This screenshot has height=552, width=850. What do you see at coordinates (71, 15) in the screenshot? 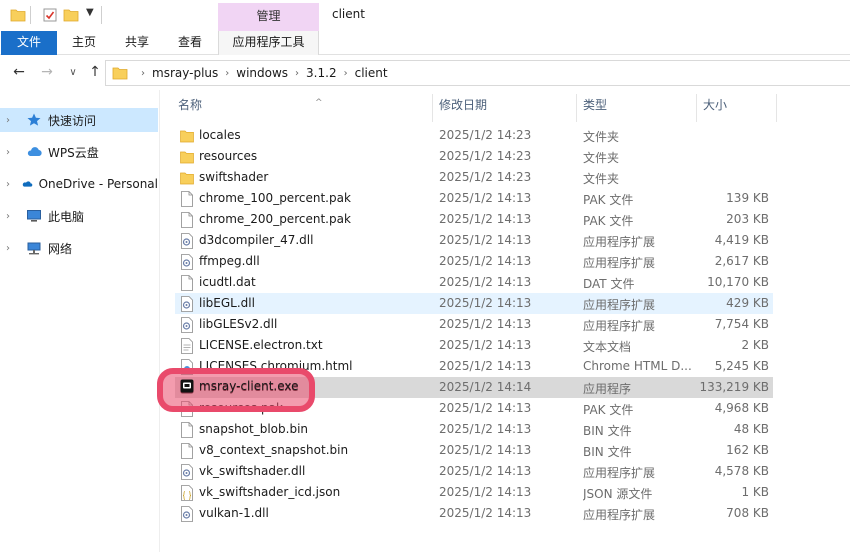
I see `new-folder-icon` at bounding box center [71, 15].